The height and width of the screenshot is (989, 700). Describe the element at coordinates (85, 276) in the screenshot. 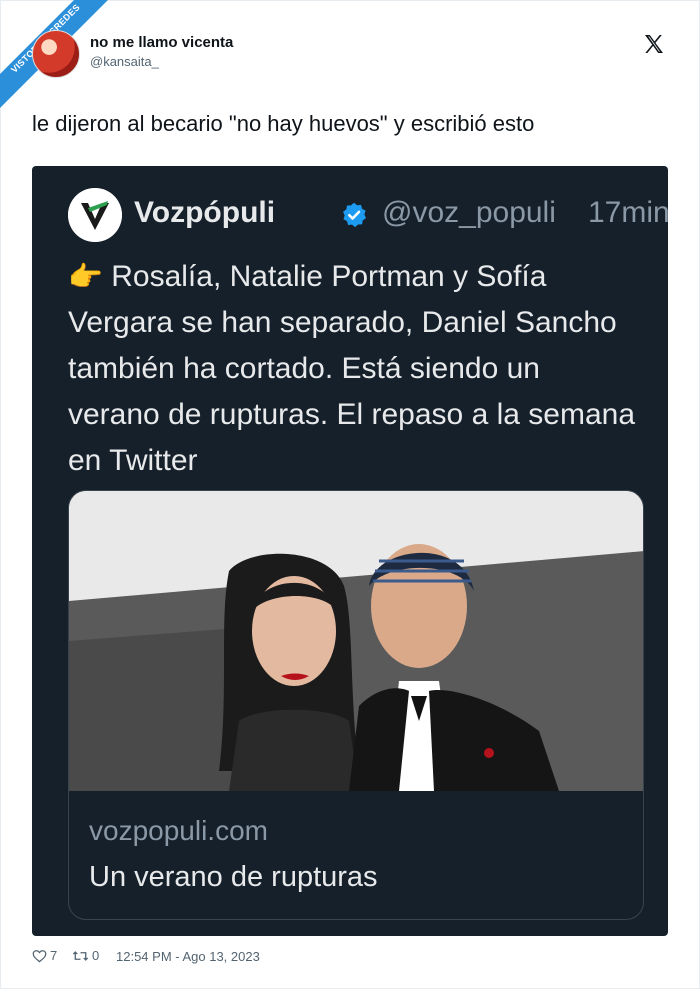

I see `pointing-hand-icon: 👉` at that location.